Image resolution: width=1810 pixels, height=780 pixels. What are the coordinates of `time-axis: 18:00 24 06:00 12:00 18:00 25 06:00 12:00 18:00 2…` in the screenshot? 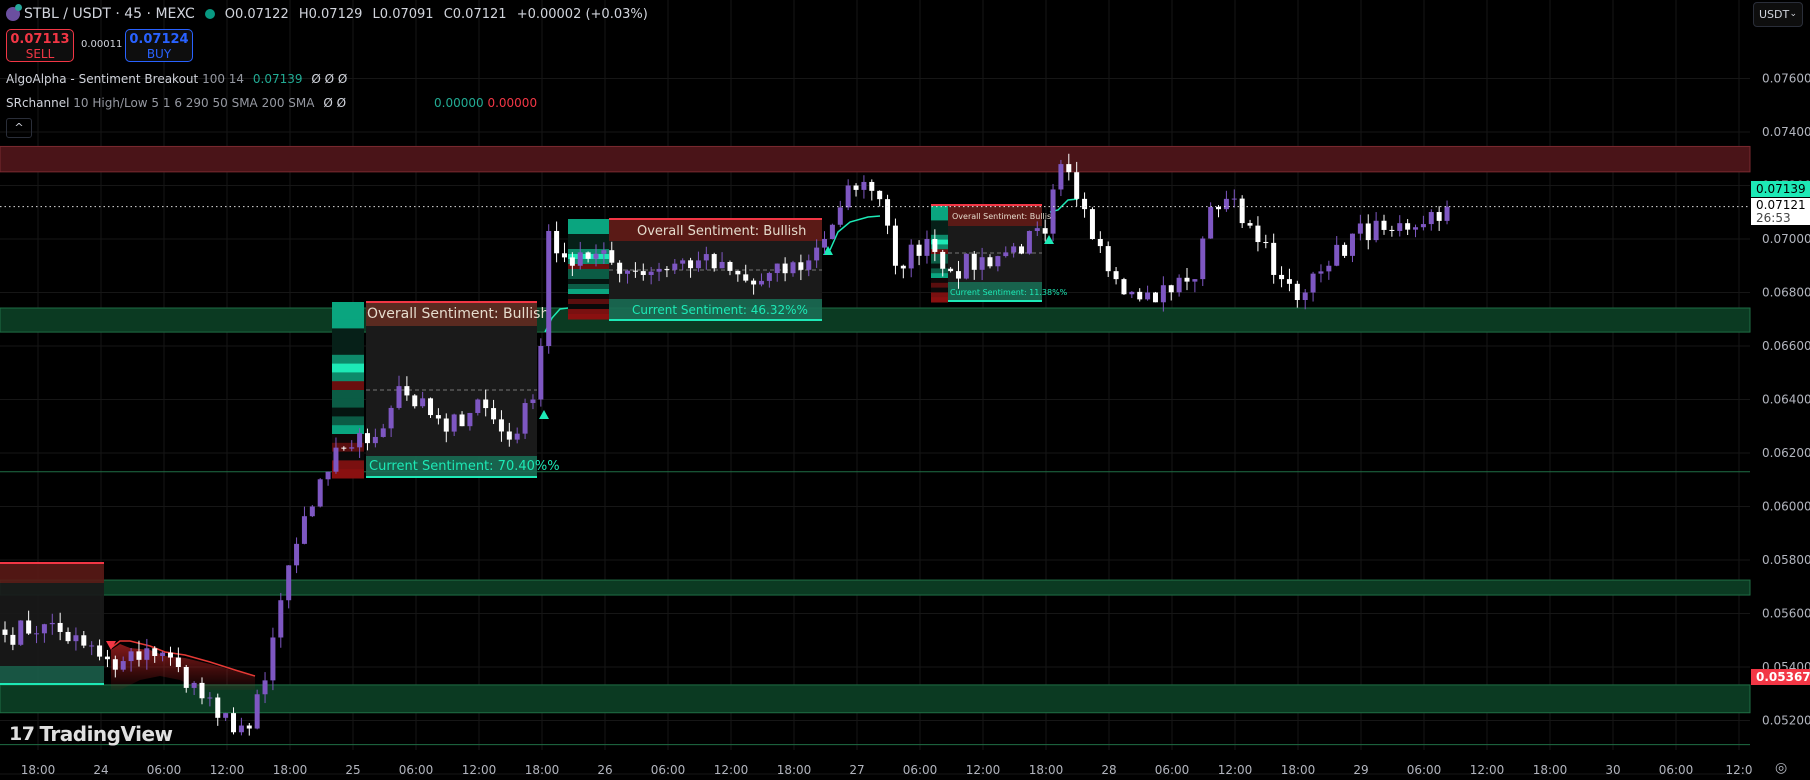 It's located at (887, 770).